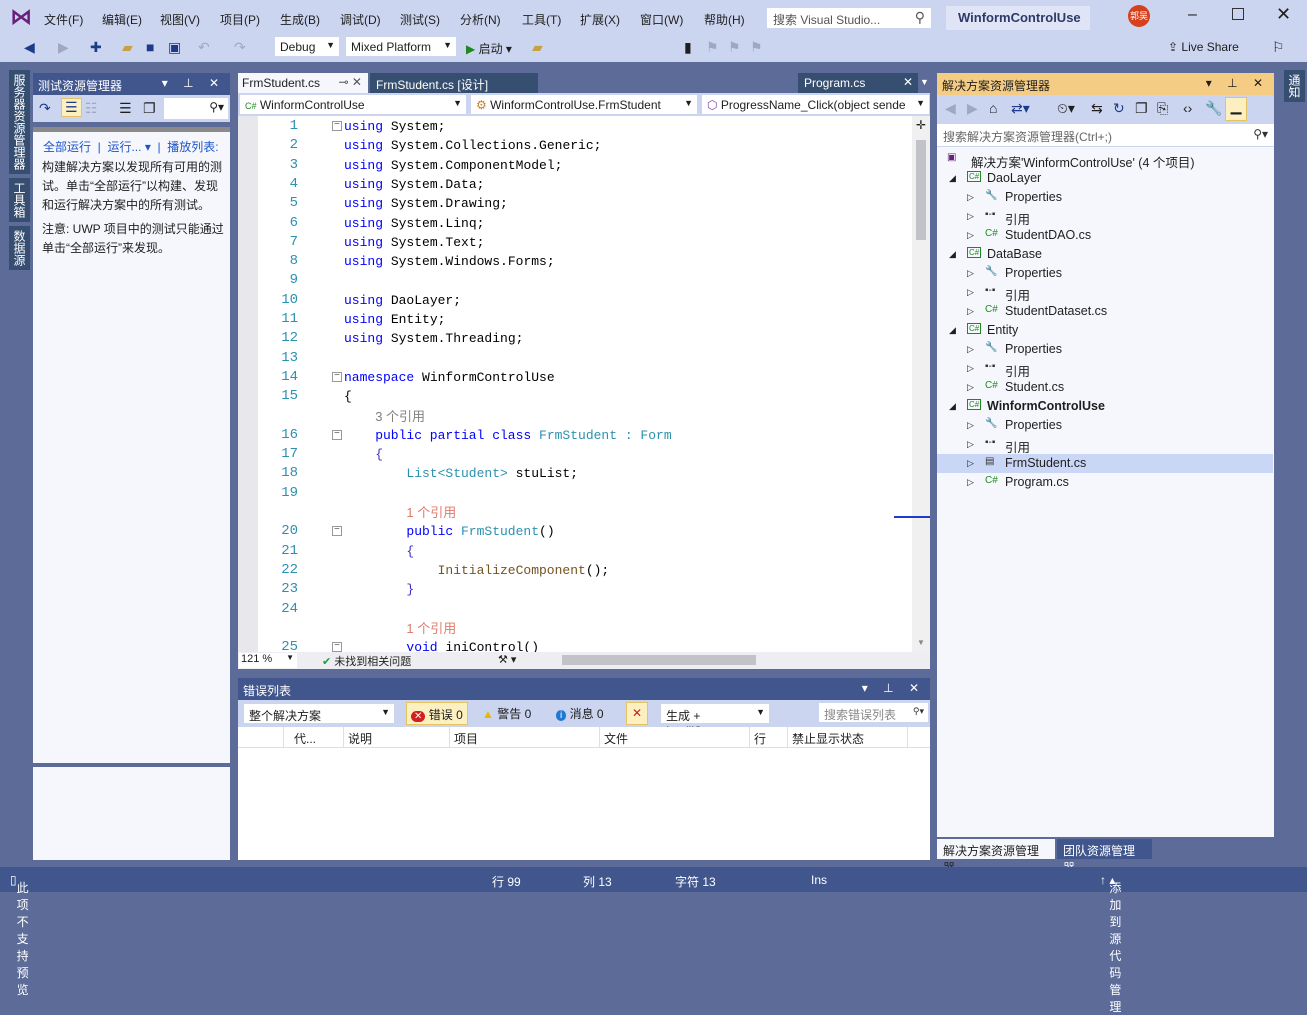 Image resolution: width=1307 pixels, height=1015 pixels. I want to click on test-search-input: ⚲▾, so click(196, 108).